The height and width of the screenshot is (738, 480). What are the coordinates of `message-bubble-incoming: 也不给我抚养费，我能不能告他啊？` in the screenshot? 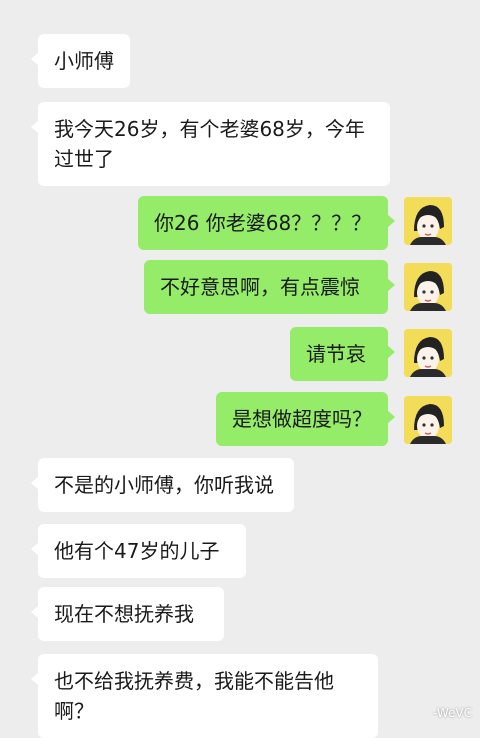 It's located at (204, 696).